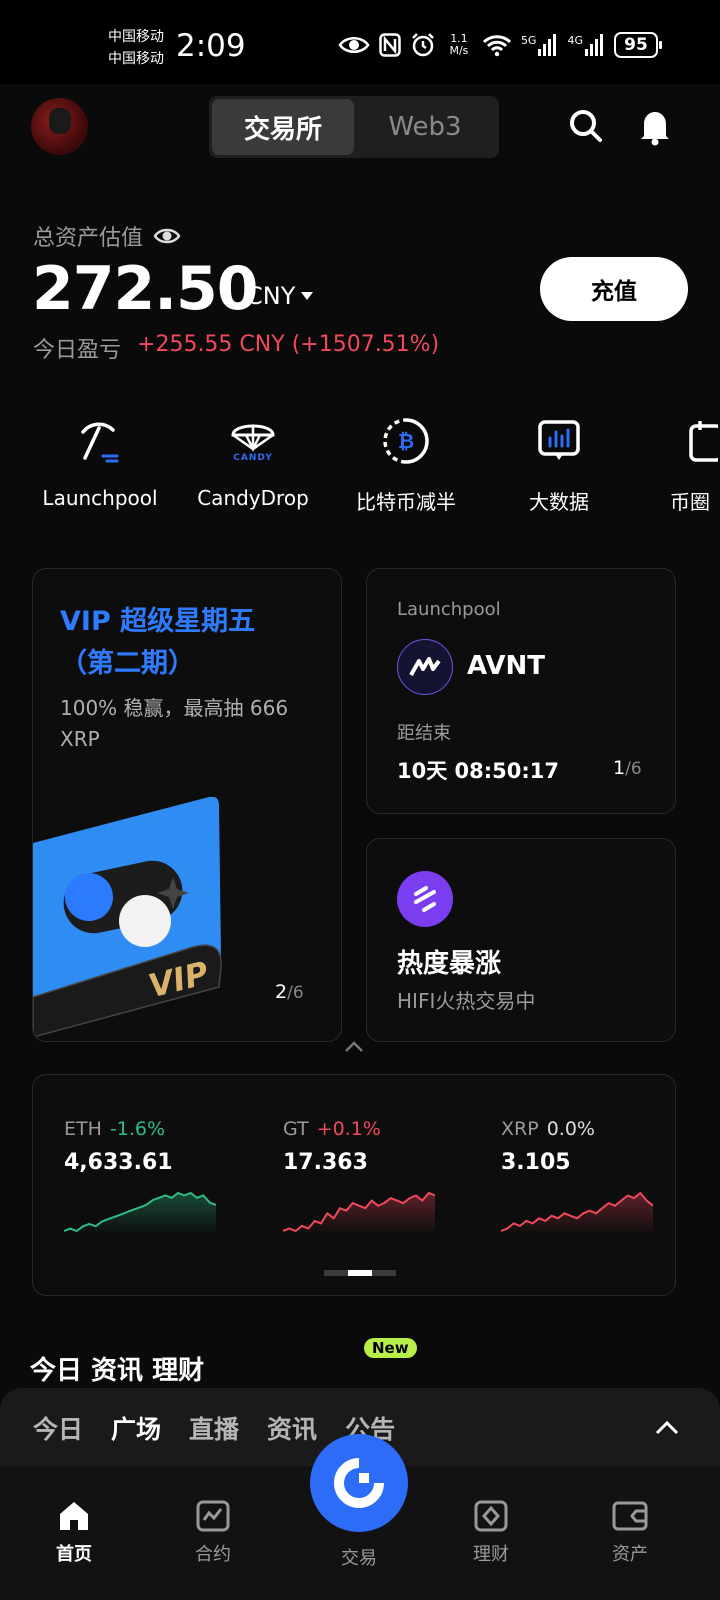 The image size is (720, 1600). I want to click on net-speed-unit: M/s, so click(459, 50).